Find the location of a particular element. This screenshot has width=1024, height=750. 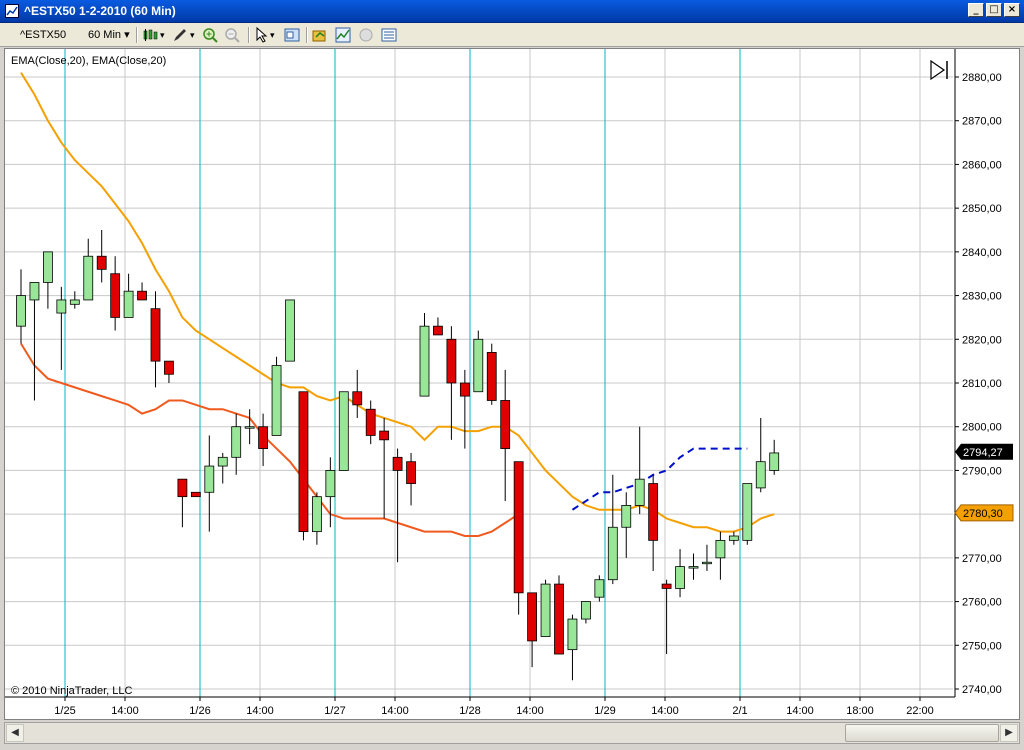

horizontal-scrollbar: ◀ ▶ is located at coordinates (512, 733).